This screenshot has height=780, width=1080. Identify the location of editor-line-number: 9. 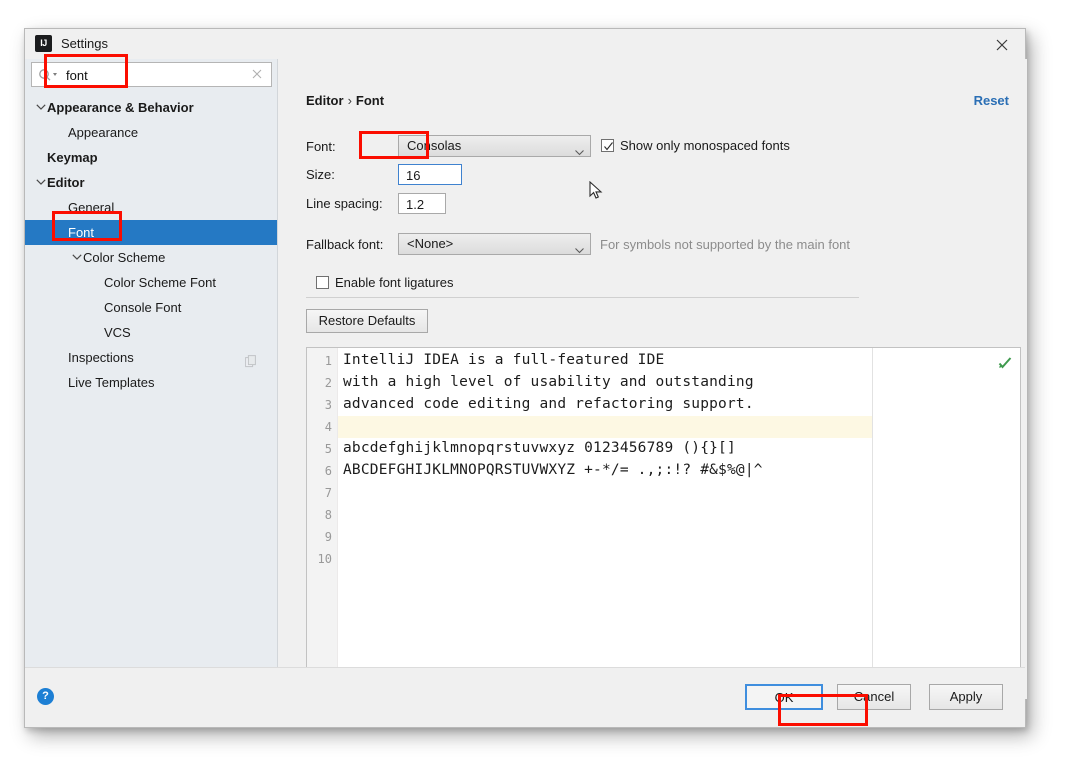
(328, 537).